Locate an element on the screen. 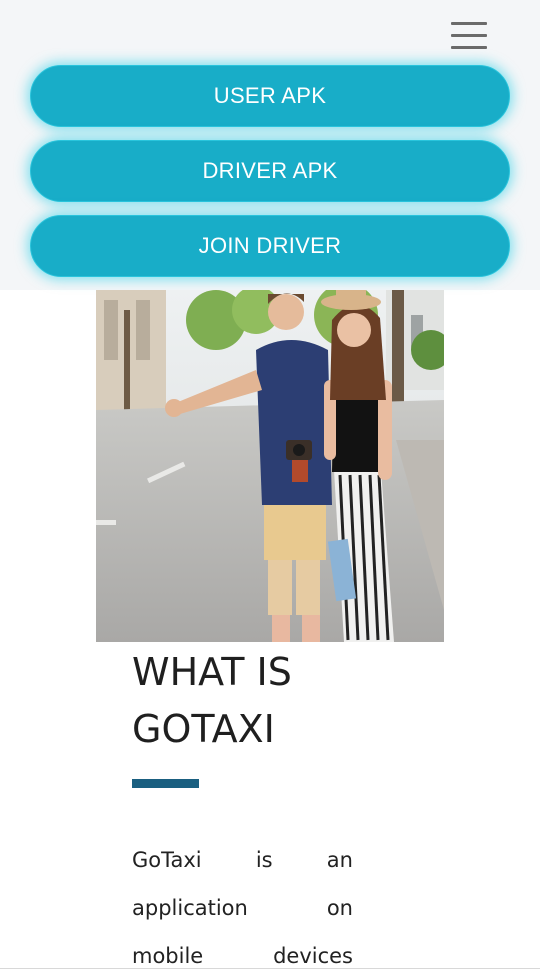 The image size is (540, 975). about-description-word: GoTaxi is located at coordinates (167, 860).